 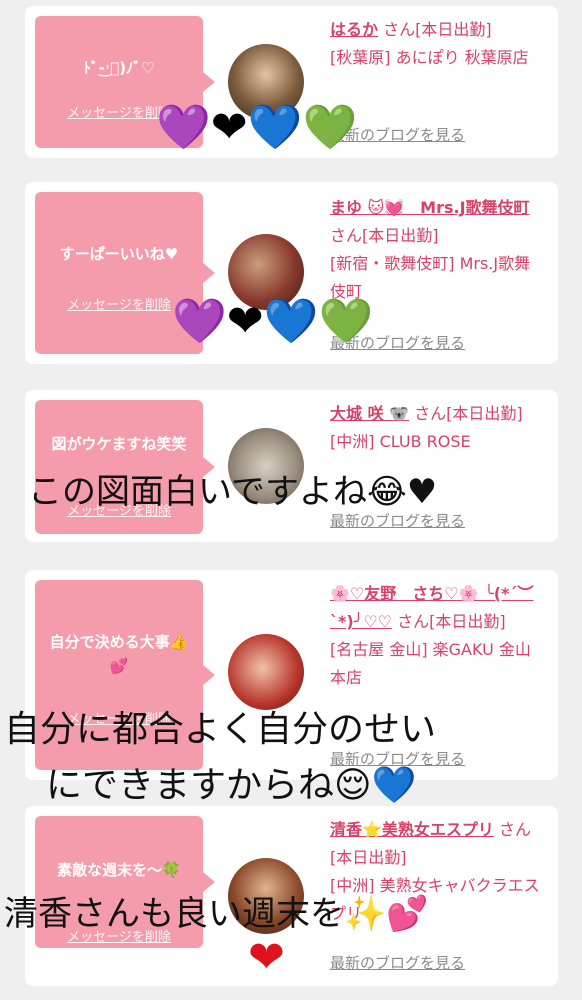 What do you see at coordinates (437, 44) in the screenshot?
I see `cast-info: はるか さん[本日出勤] [秋葉原] あにぽり 秋葉原店` at bounding box center [437, 44].